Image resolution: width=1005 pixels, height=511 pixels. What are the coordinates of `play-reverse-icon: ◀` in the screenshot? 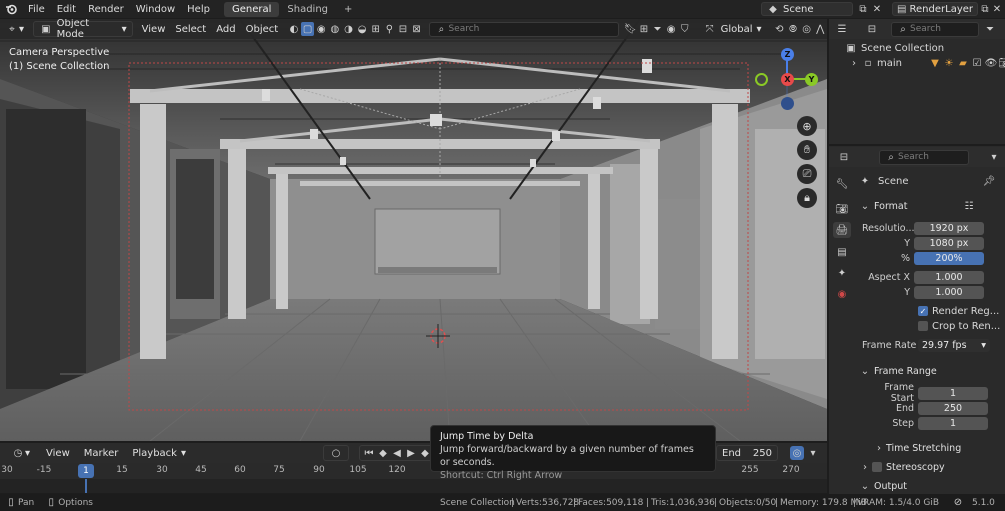 It's located at (397, 453).